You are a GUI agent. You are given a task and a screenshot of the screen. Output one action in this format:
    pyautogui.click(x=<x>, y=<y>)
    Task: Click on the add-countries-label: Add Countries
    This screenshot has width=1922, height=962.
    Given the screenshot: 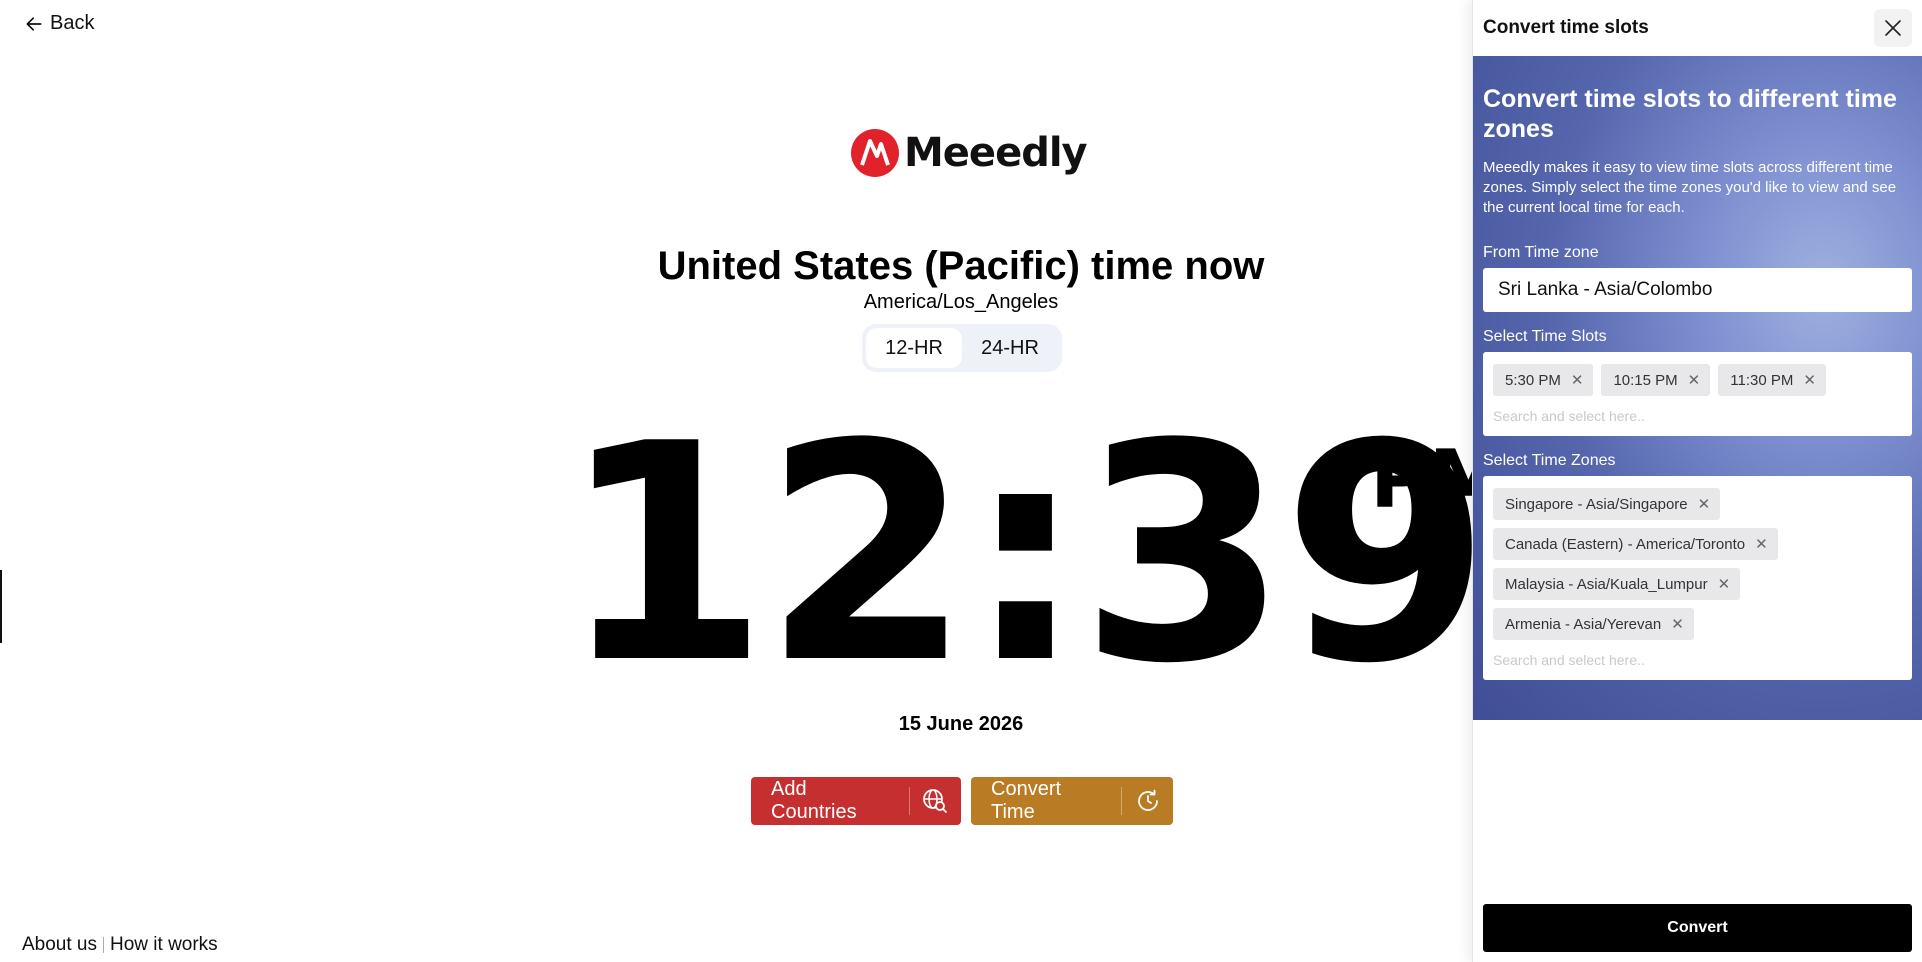 What is the action you would take?
    pyautogui.click(x=814, y=800)
    